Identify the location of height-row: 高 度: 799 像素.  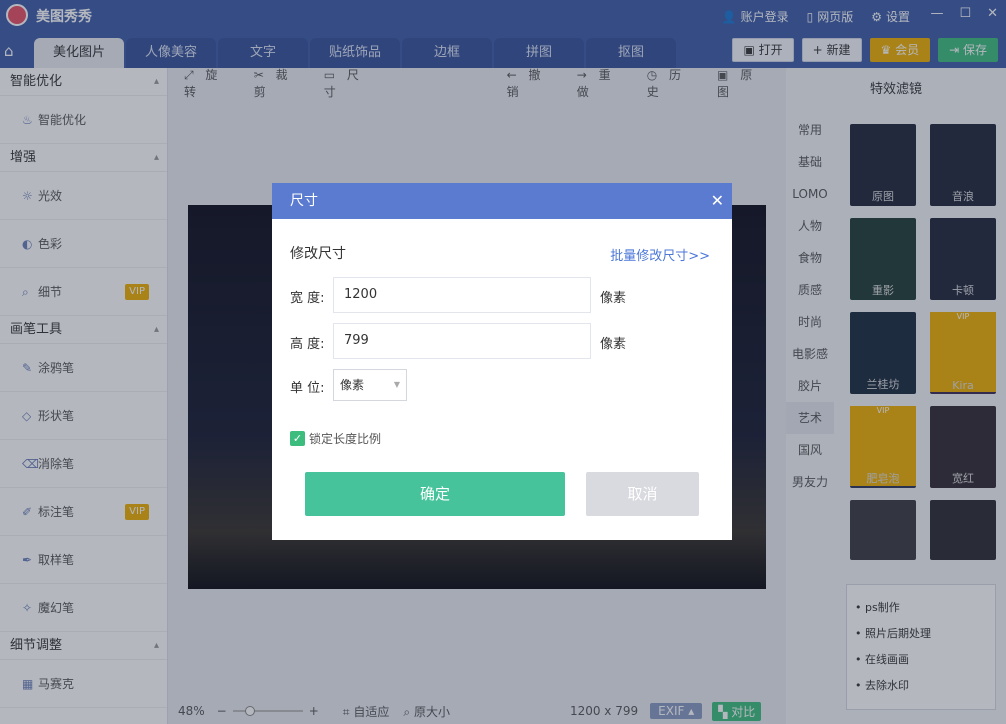
(500, 341).